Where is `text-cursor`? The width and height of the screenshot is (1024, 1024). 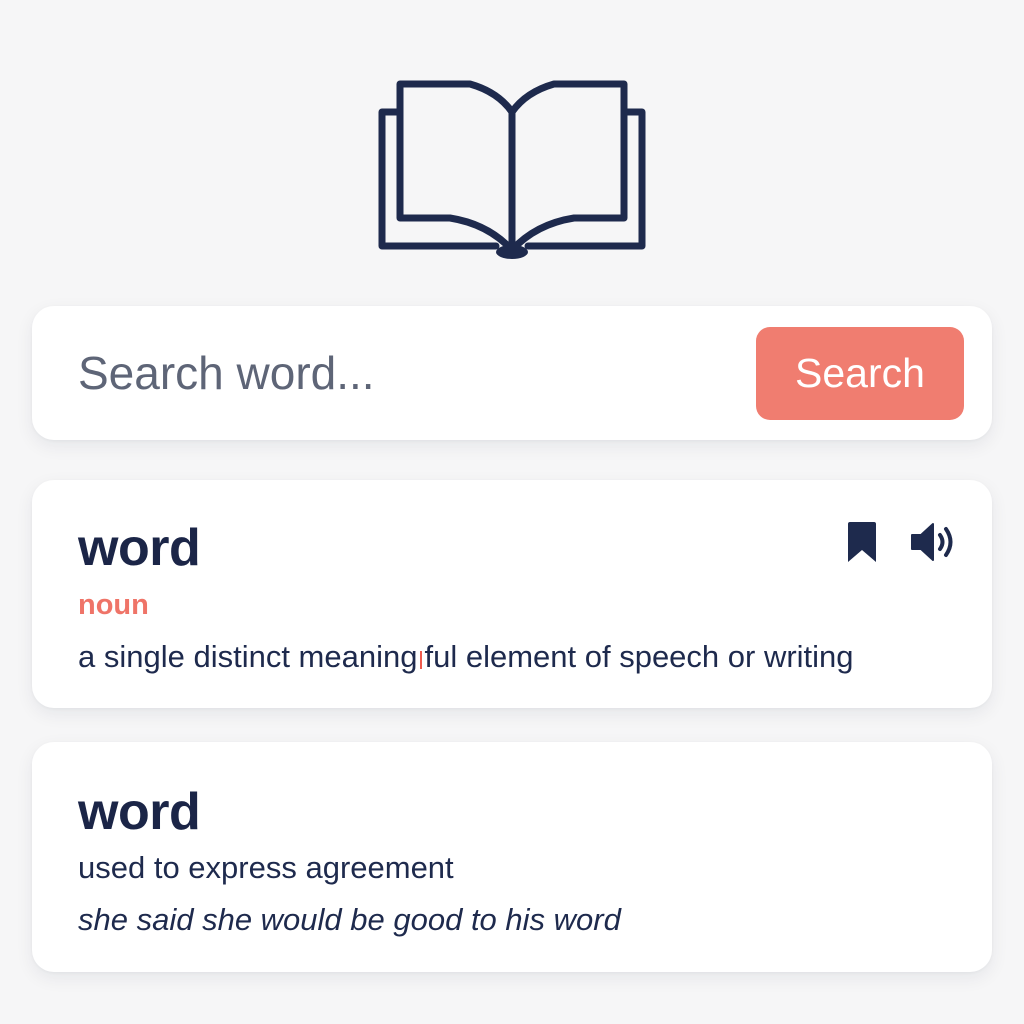 text-cursor is located at coordinates (421, 660).